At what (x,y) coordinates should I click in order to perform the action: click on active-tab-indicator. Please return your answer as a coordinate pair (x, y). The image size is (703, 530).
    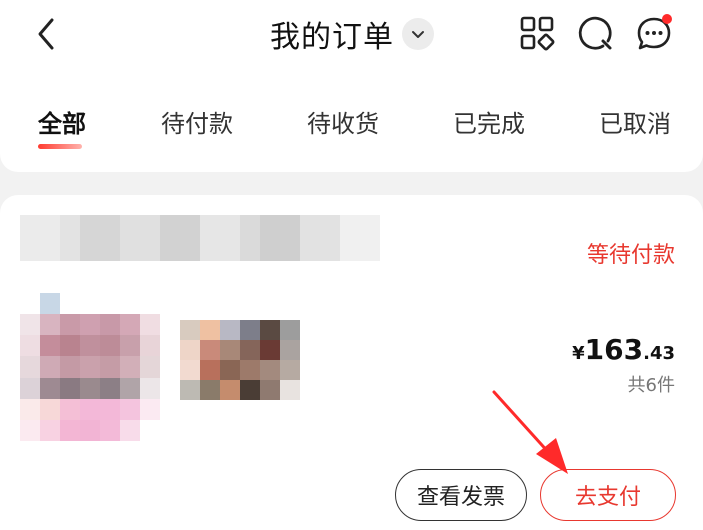
    Looking at the image, I should click on (60, 146).